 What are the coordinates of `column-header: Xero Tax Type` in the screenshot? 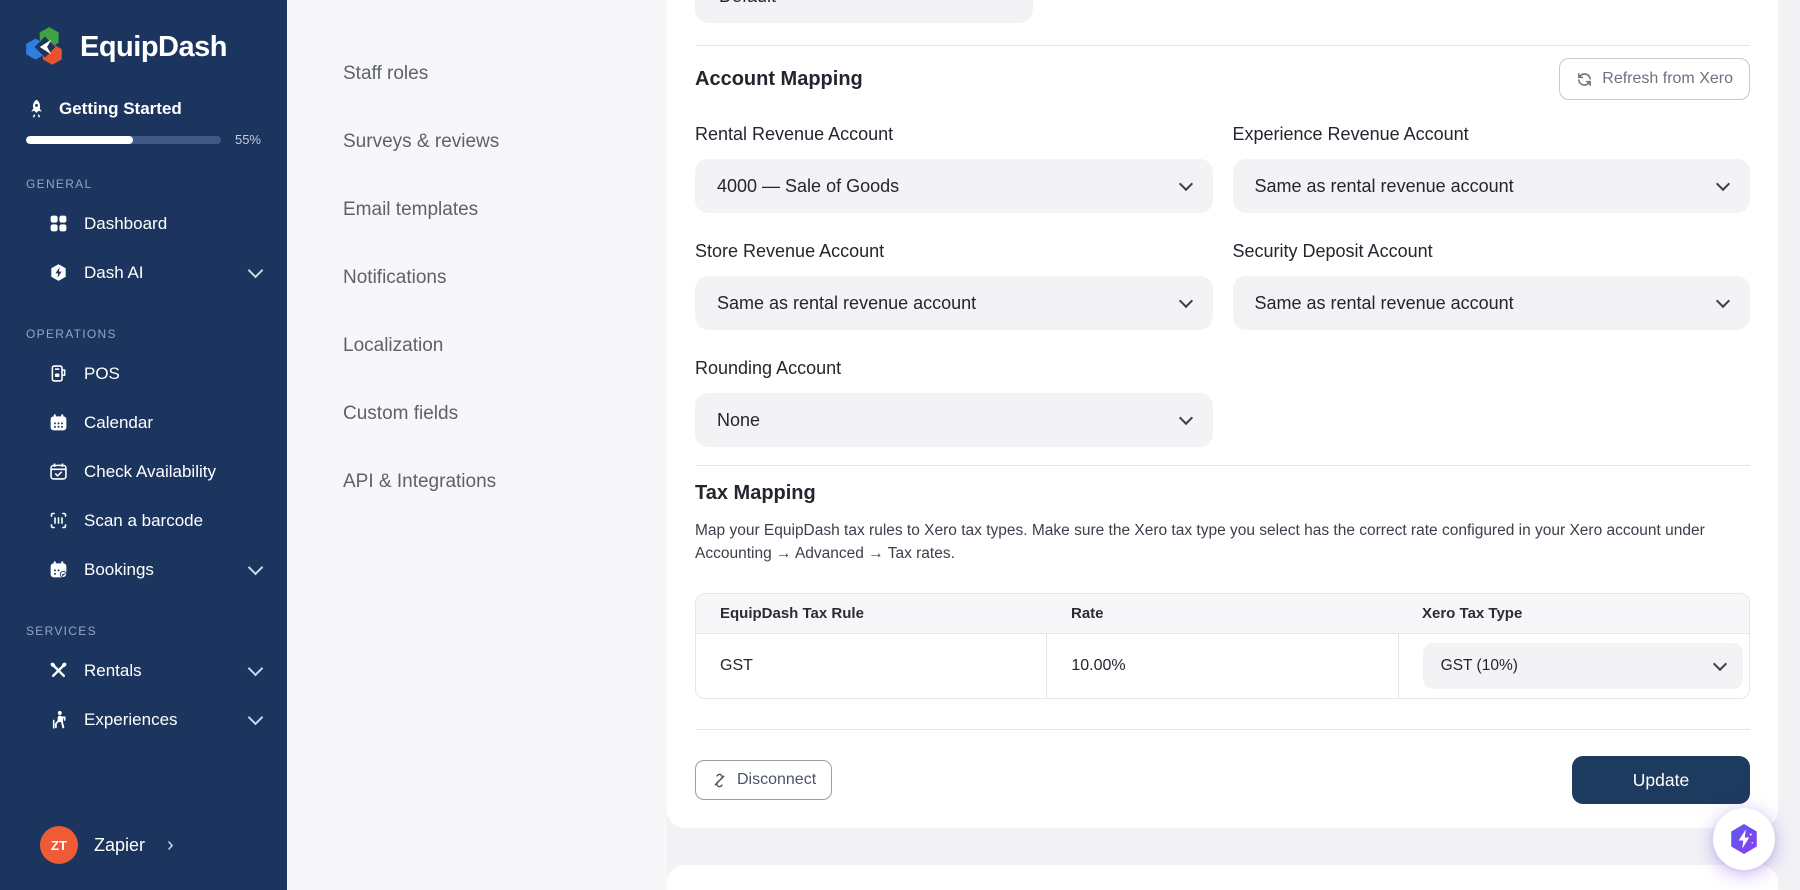 It's located at (1472, 613).